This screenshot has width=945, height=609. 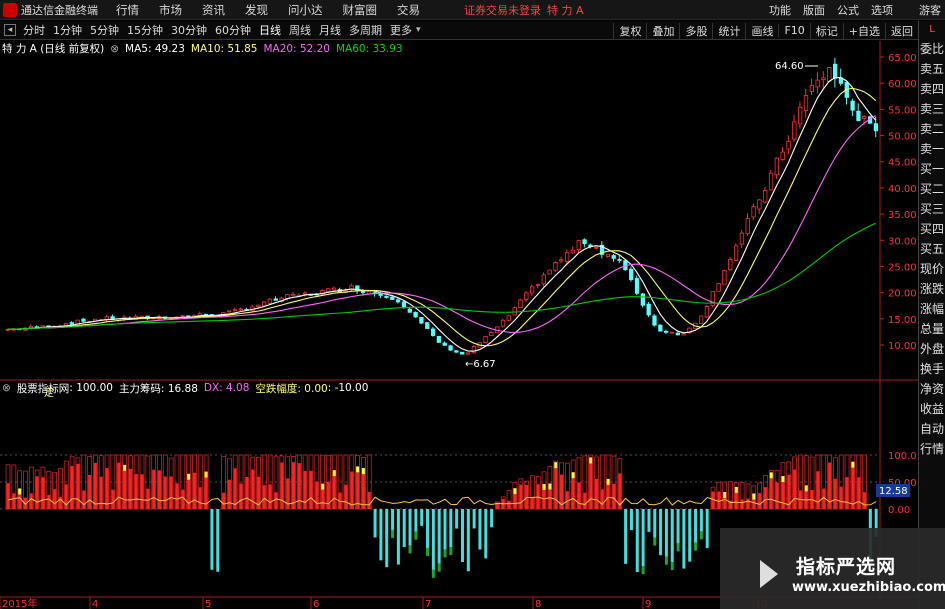 I want to click on menu-guest: 游客, so click(x=930, y=10).